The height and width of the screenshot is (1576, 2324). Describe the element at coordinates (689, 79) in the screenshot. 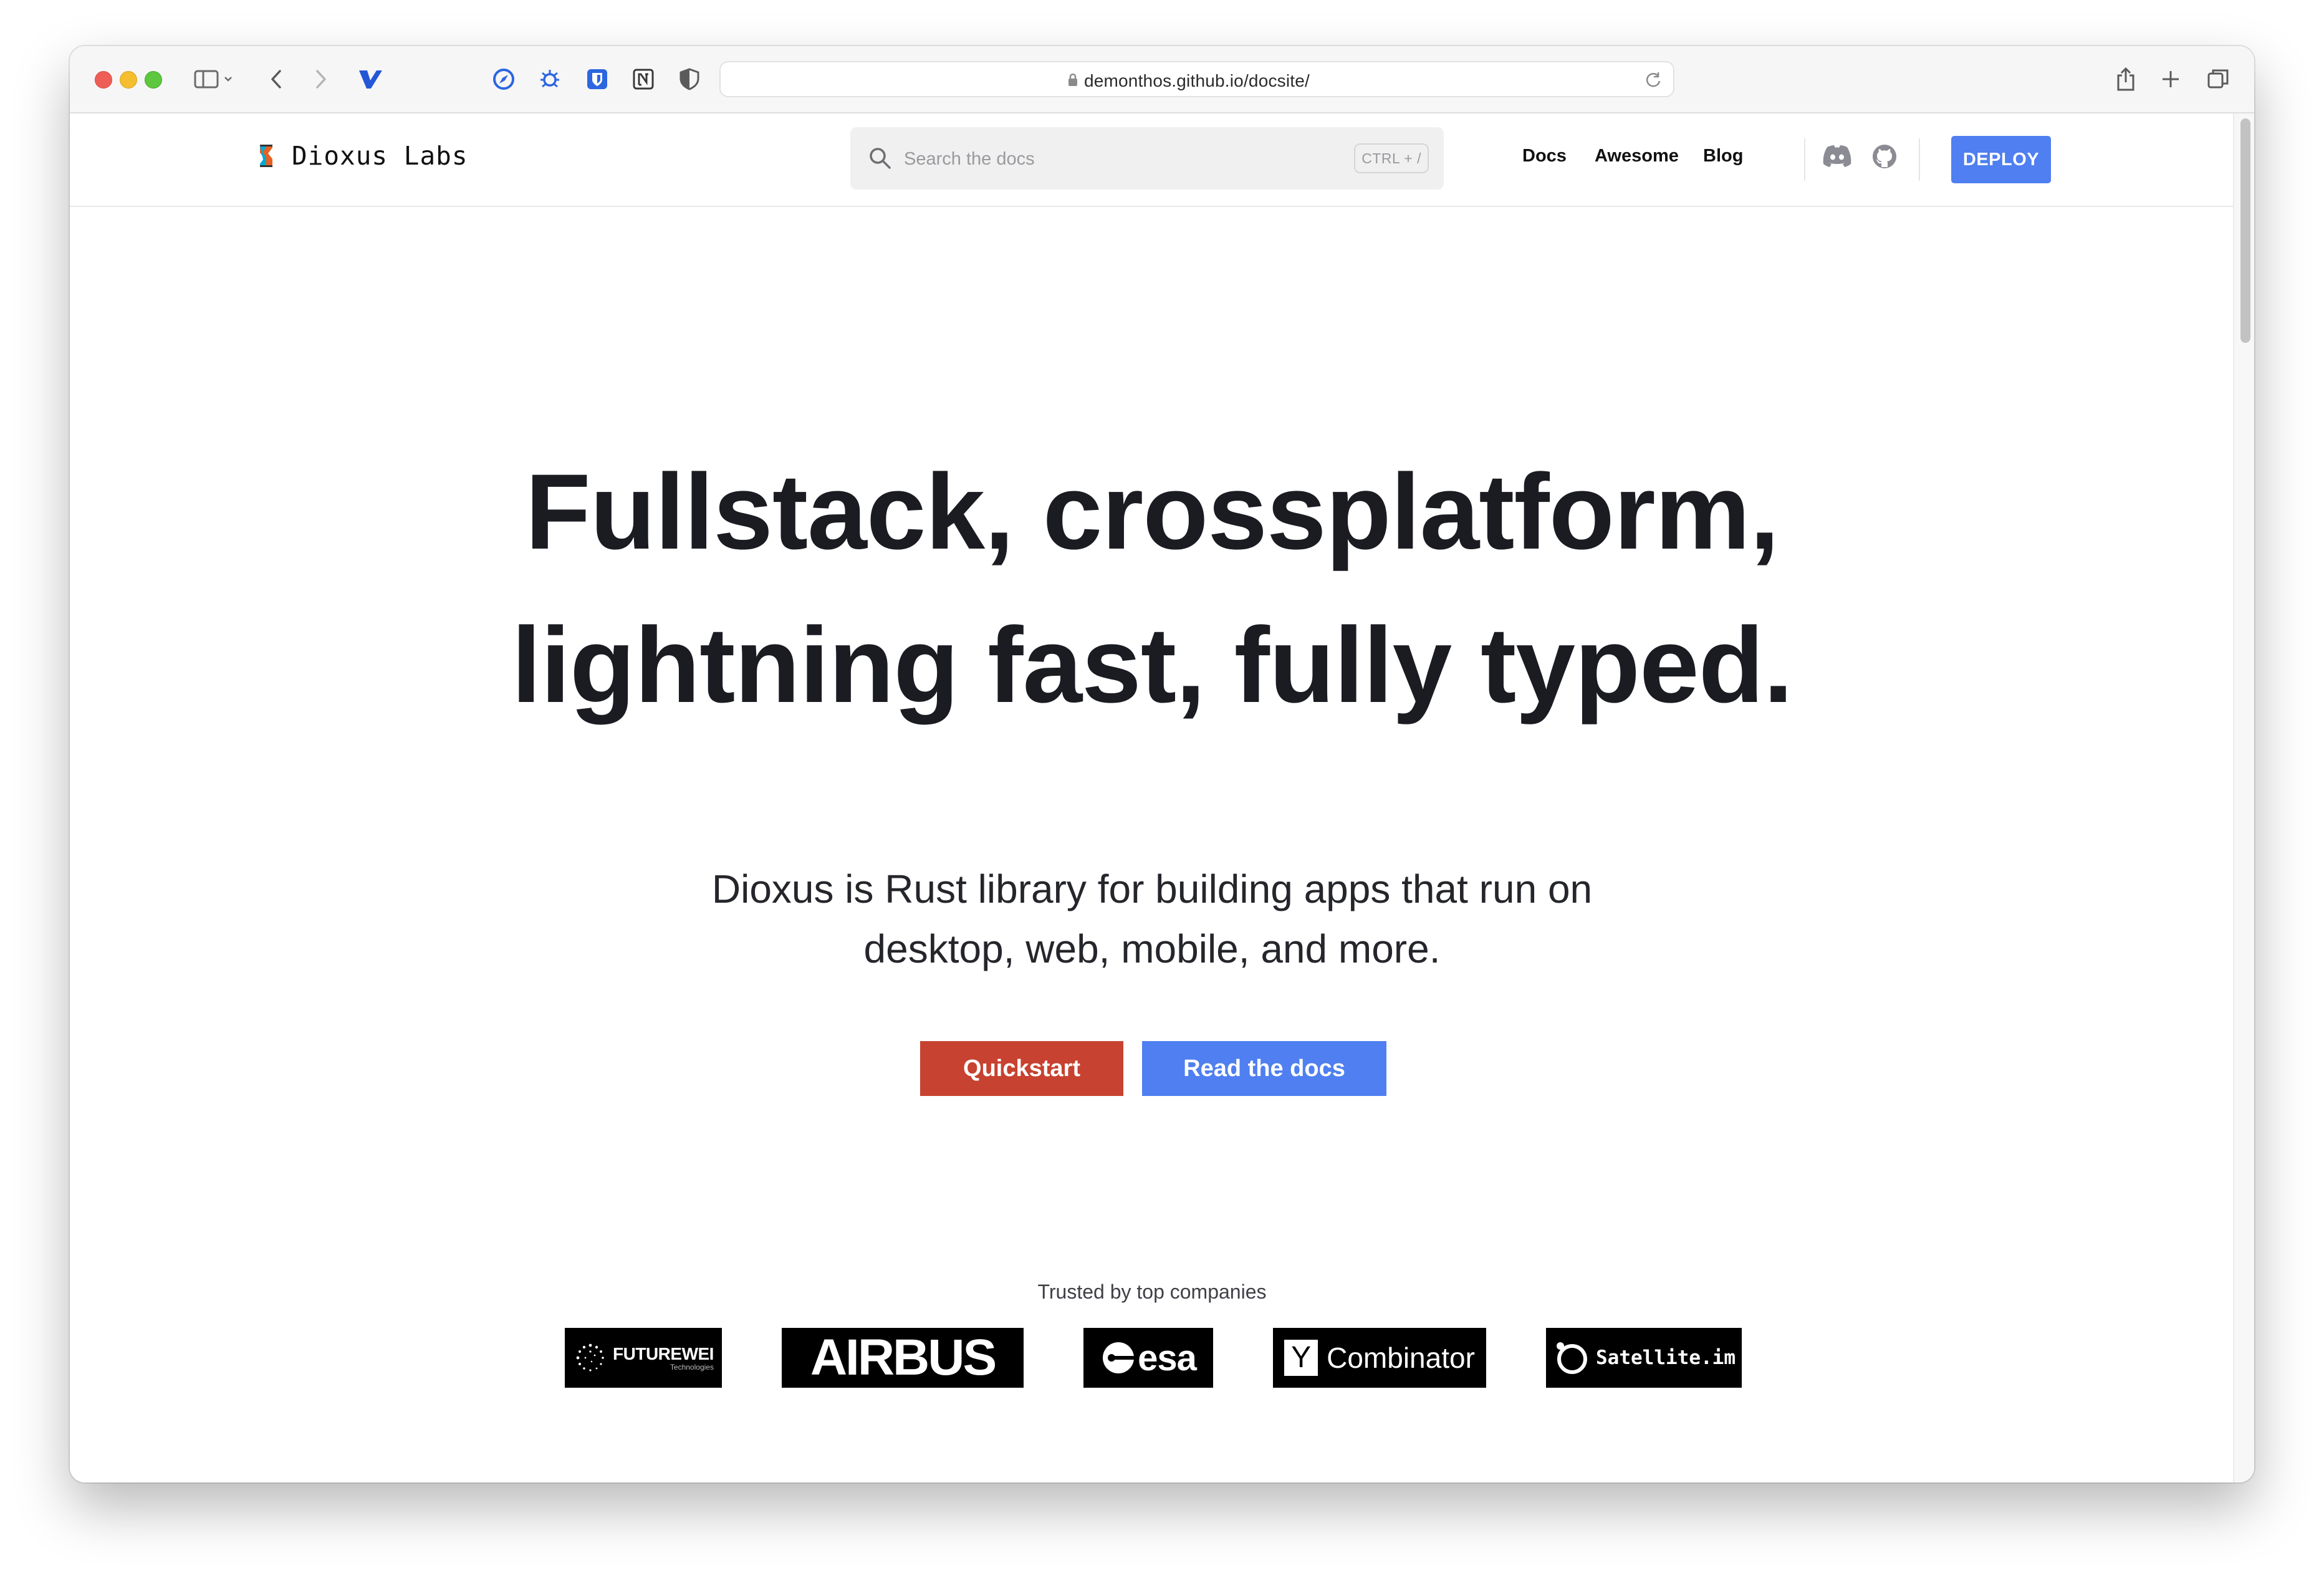

I see `privacy-shield-icon` at that location.